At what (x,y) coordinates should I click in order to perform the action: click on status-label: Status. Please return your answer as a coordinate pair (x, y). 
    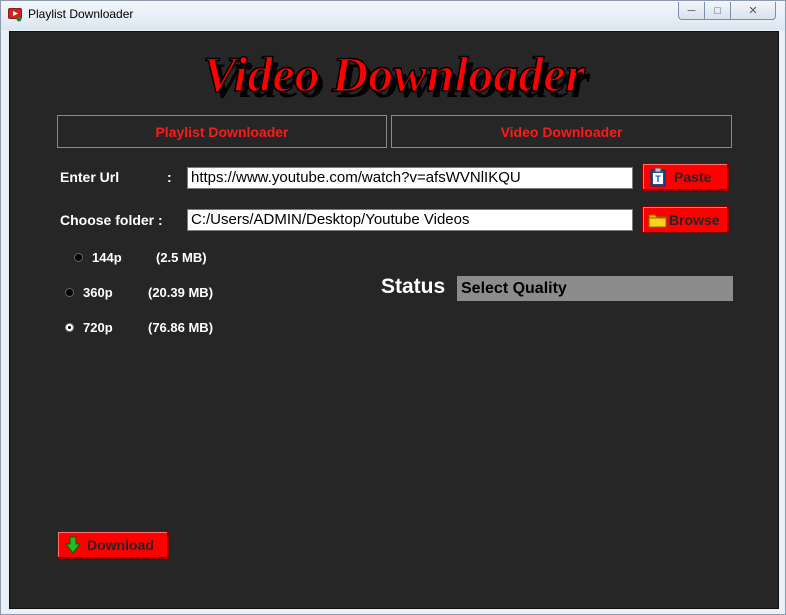
    Looking at the image, I should click on (413, 286).